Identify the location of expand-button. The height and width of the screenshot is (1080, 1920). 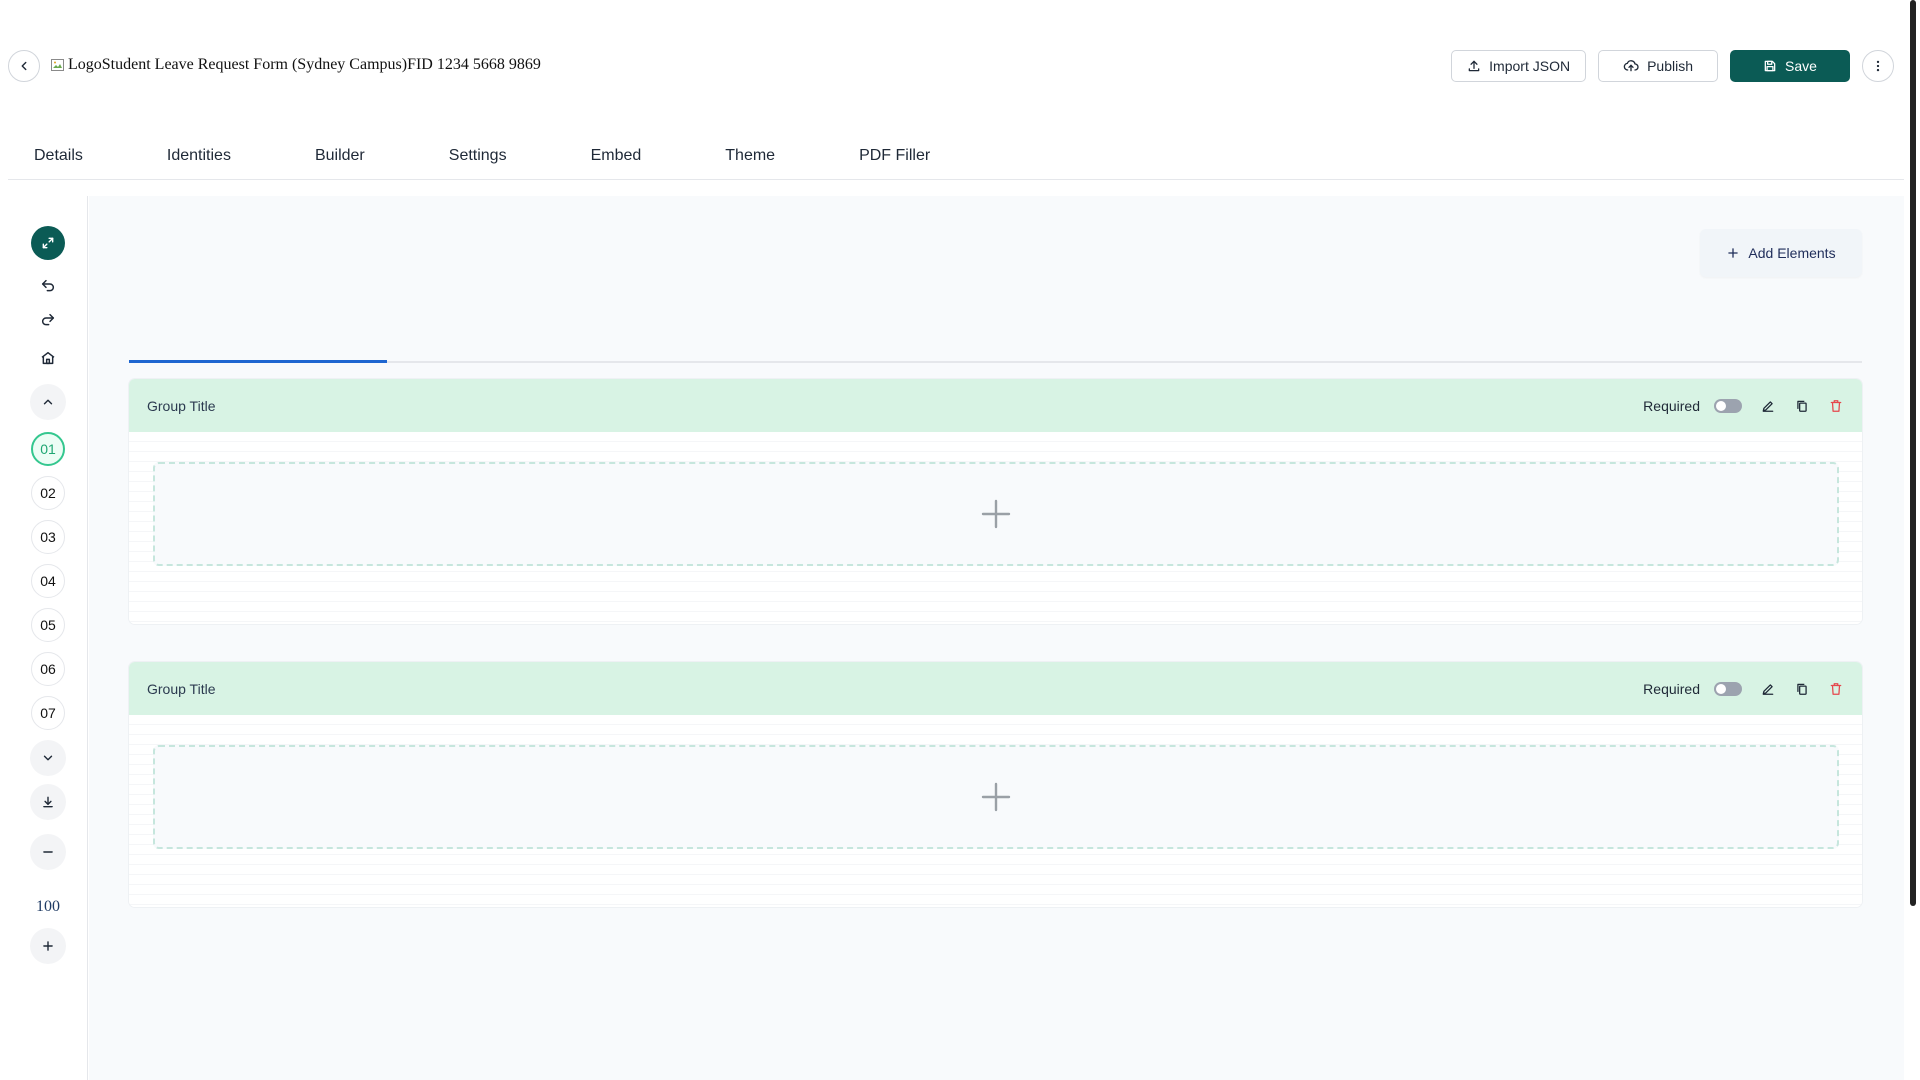
(48, 243).